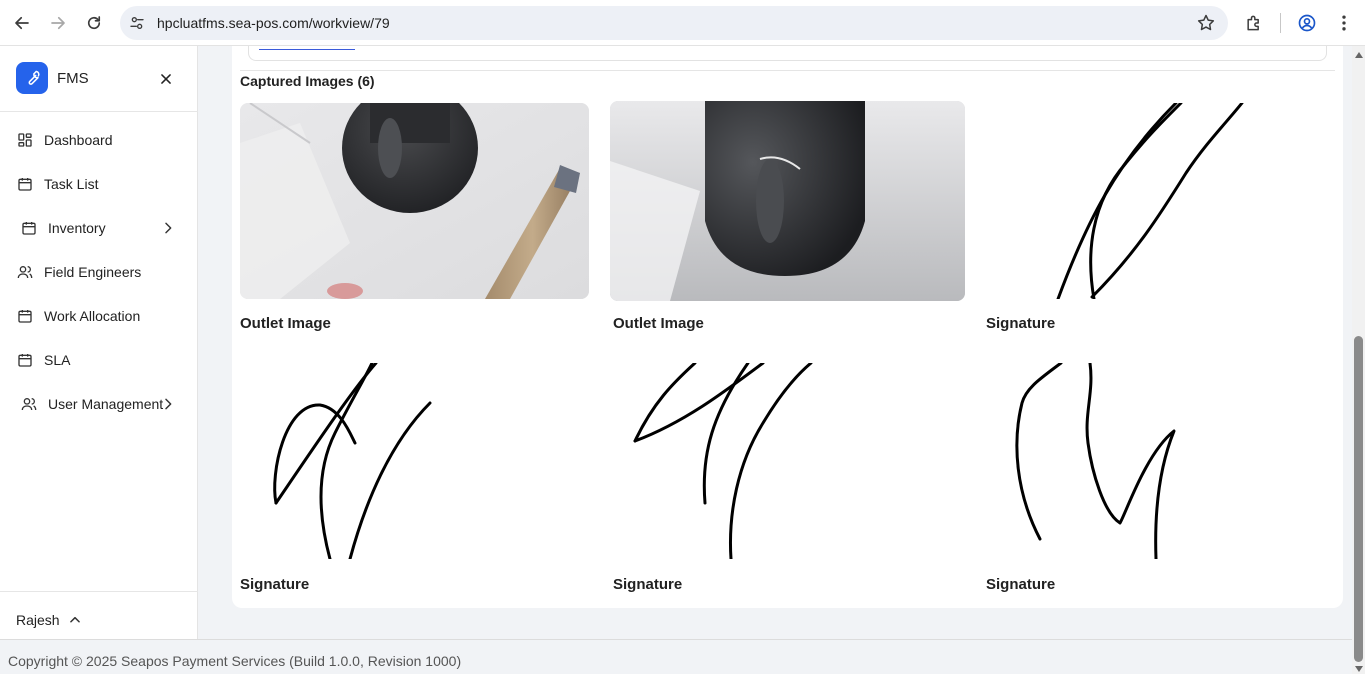 The width and height of the screenshot is (1365, 674). I want to click on sidebar-item-task-list: Task List, so click(99, 184).